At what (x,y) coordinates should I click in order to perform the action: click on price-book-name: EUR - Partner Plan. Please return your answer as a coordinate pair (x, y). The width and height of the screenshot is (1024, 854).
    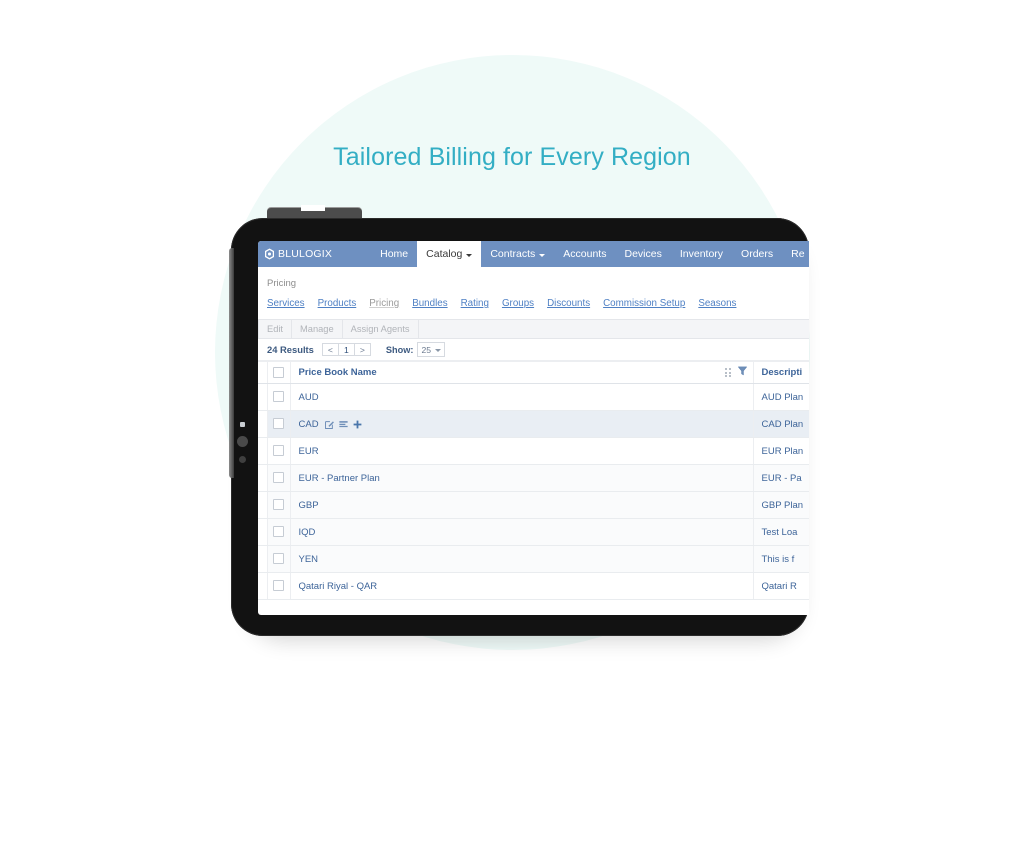
    Looking at the image, I should click on (339, 478).